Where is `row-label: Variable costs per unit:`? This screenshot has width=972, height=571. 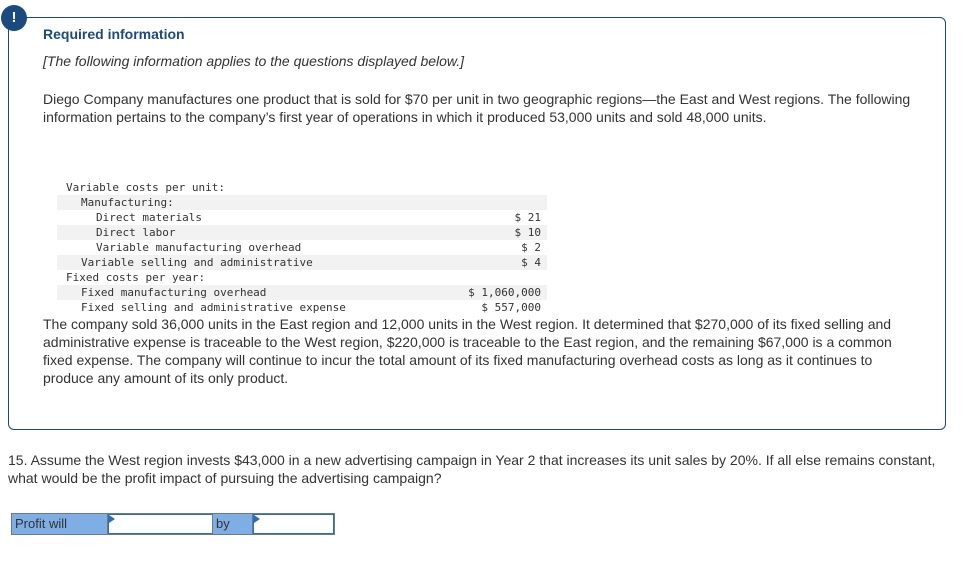 row-label: Variable costs per unit: is located at coordinates (145, 187).